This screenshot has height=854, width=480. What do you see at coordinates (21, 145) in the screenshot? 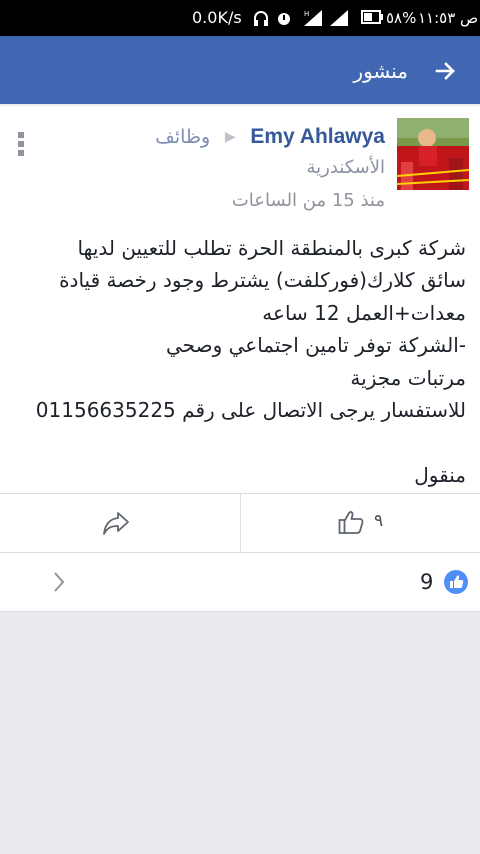
I see `more-options-icon` at bounding box center [21, 145].